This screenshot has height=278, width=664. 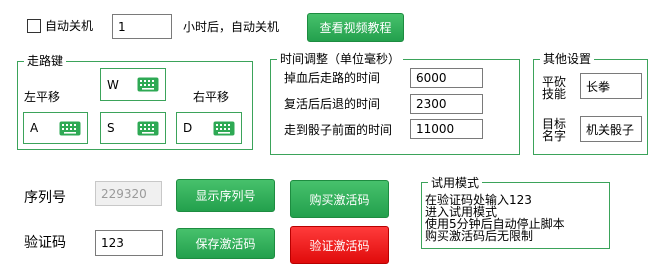 What do you see at coordinates (55, 128) in the screenshot?
I see `key-left-a: A` at bounding box center [55, 128].